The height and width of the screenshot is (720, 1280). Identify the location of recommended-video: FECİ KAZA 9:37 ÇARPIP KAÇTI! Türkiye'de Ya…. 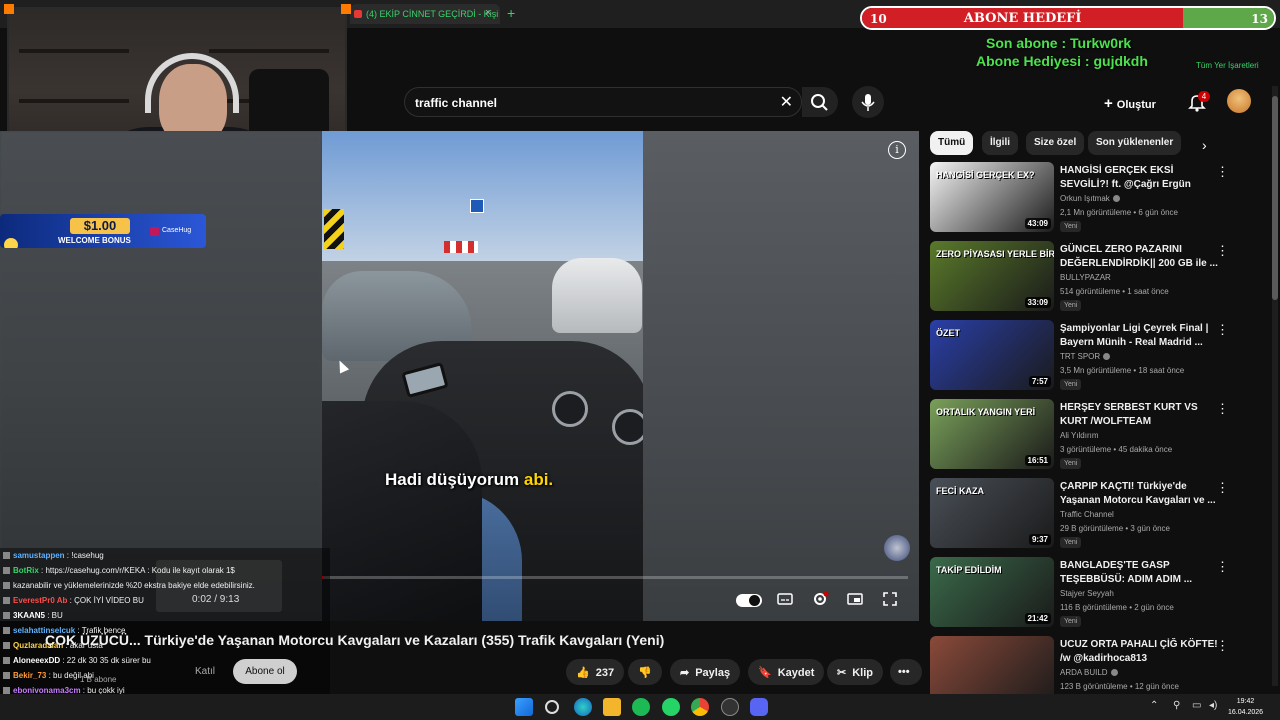
(1095, 515).